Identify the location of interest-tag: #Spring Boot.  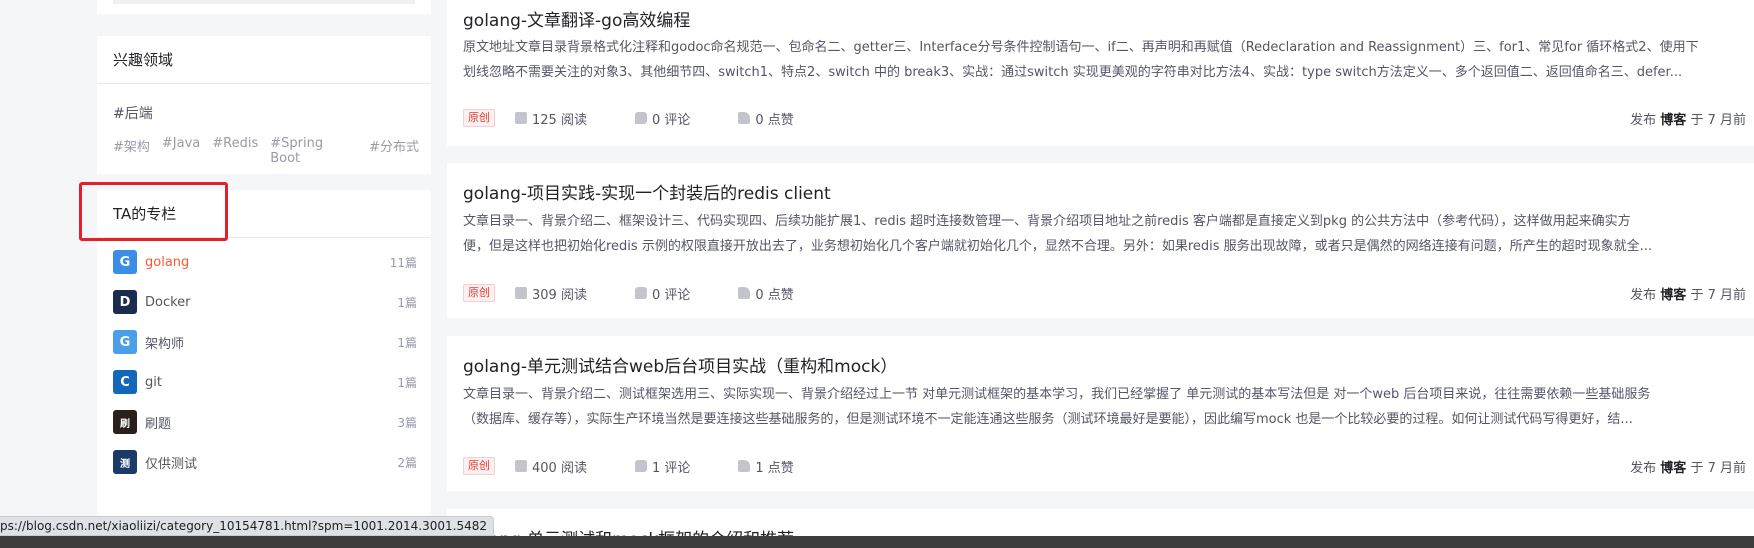
(313, 151).